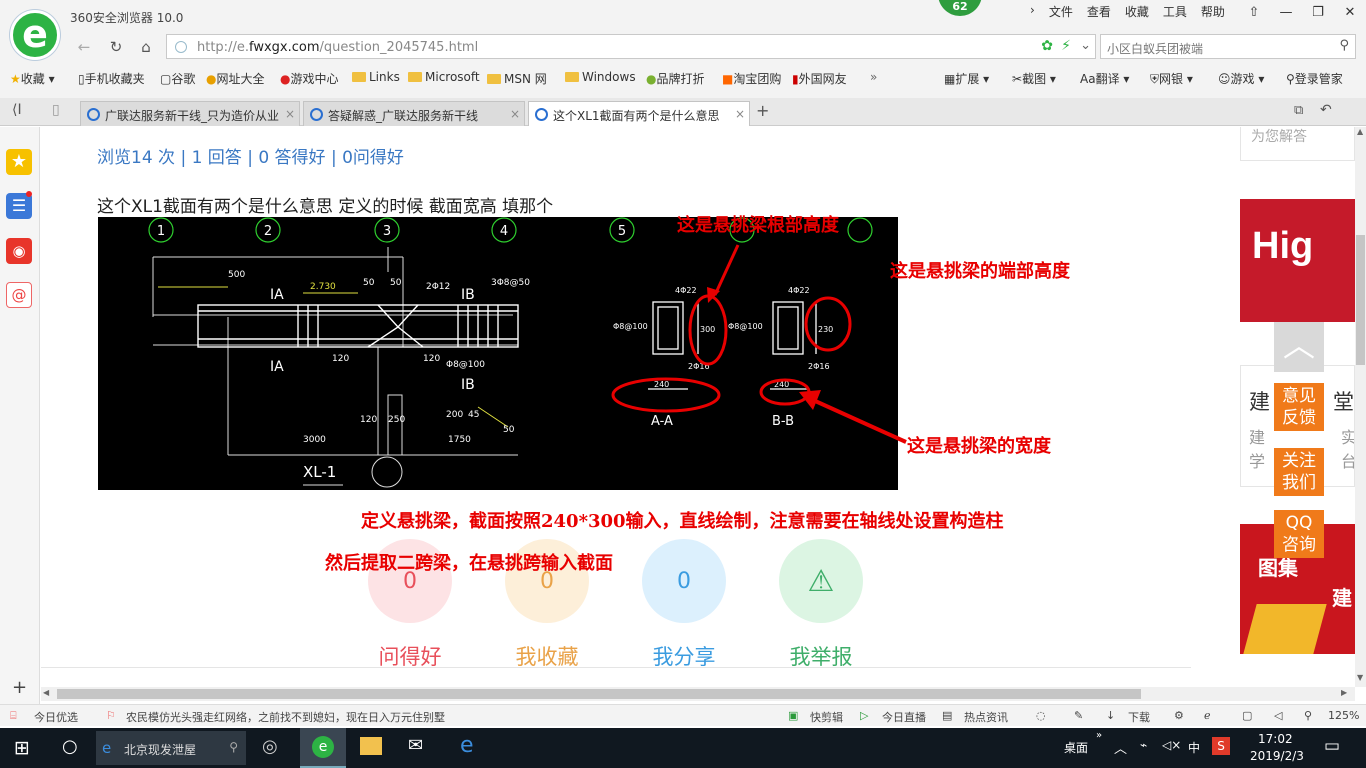 The width and height of the screenshot is (1366, 768). What do you see at coordinates (1286, 12) in the screenshot?
I see `minimize-button: —` at bounding box center [1286, 12].